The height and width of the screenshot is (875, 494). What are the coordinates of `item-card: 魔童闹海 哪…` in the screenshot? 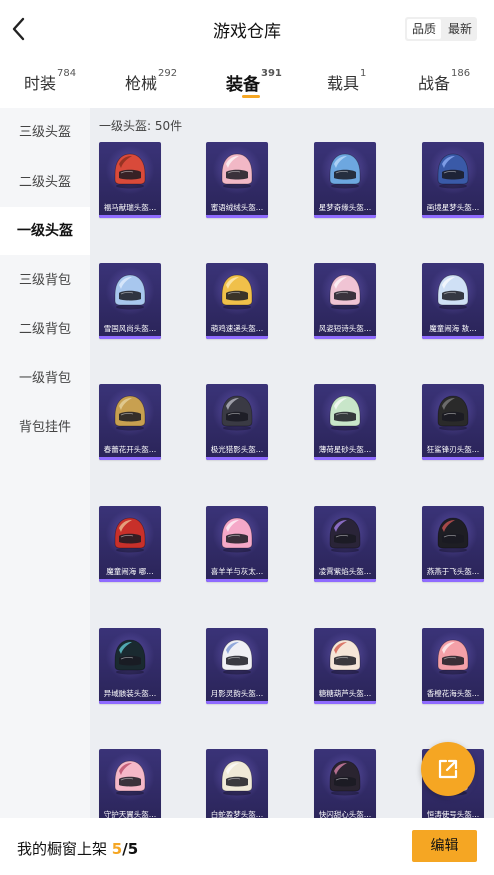 It's located at (130, 544).